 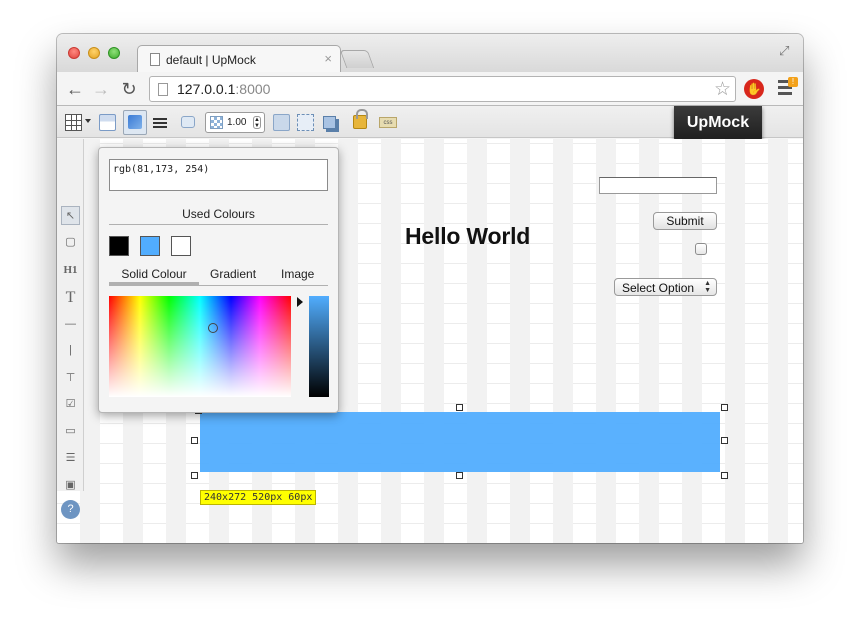 I want to click on back-icon: ←, so click(x=75, y=89).